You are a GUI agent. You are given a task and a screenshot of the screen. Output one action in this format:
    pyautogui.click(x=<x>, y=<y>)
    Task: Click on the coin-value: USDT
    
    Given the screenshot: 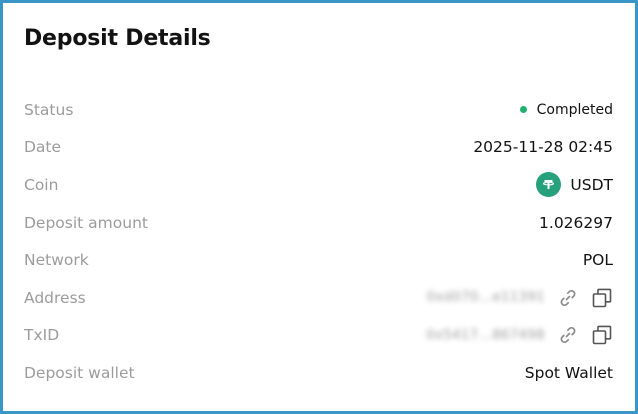 What is the action you would take?
    pyautogui.click(x=574, y=185)
    